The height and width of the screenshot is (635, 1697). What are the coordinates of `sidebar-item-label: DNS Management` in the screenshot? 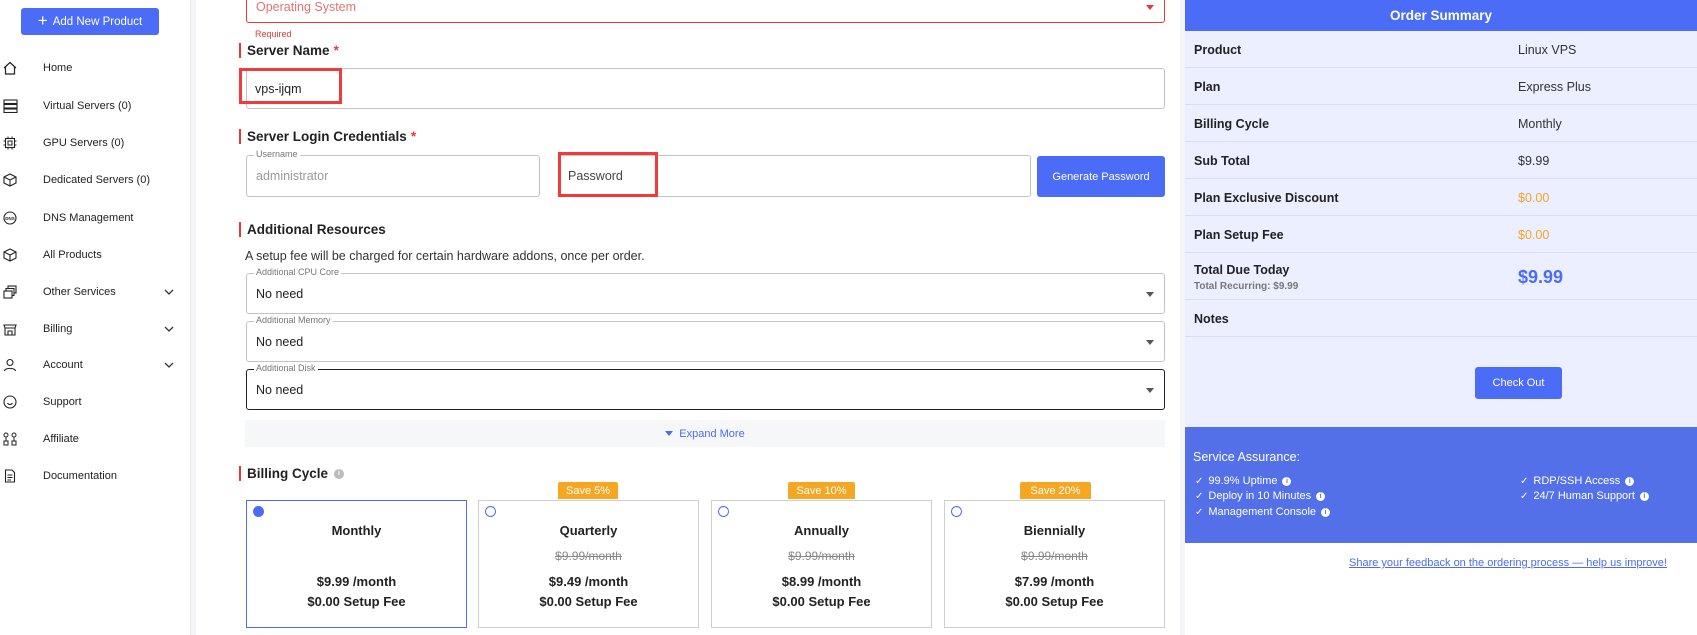 It's located at (88, 218).